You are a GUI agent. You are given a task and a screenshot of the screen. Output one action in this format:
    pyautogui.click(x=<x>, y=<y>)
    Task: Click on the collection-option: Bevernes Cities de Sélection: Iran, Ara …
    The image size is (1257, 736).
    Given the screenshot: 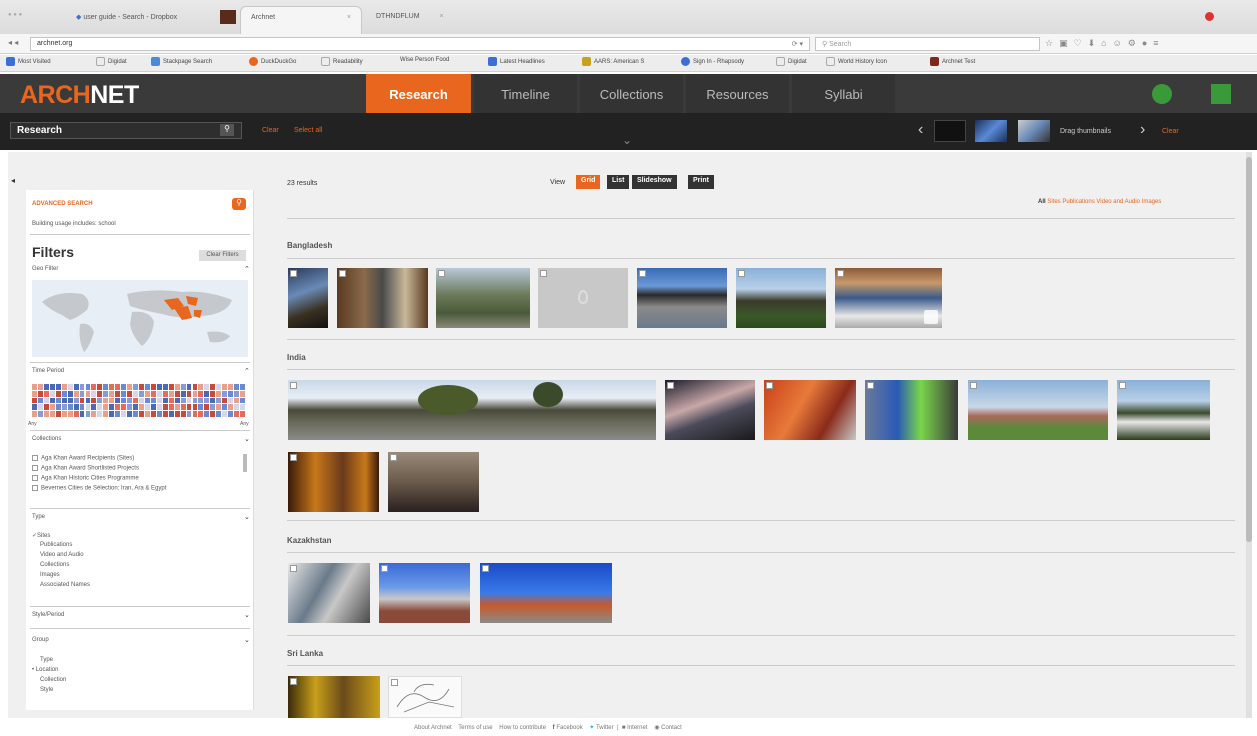 What is the action you would take?
    pyautogui.click(x=99, y=488)
    